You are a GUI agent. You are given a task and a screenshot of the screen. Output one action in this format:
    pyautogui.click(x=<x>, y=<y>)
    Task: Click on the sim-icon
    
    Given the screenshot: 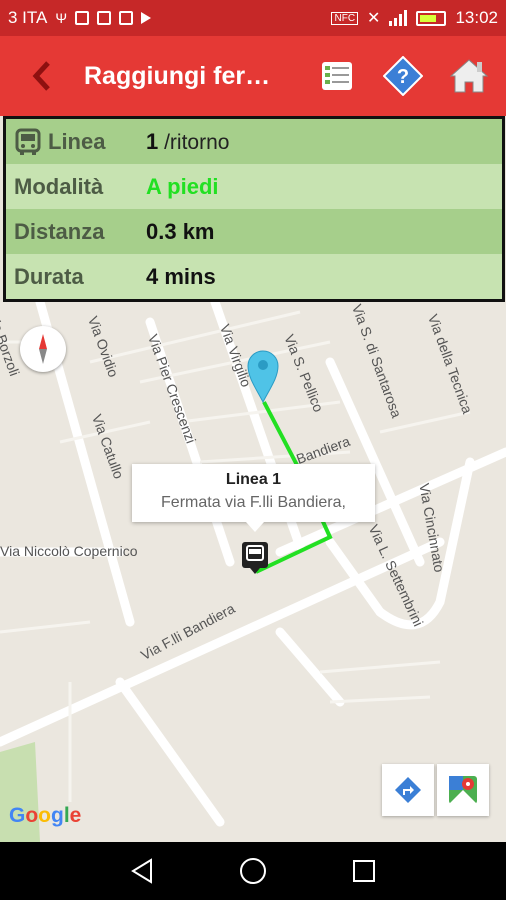 What is the action you would take?
    pyautogui.click(x=82, y=18)
    